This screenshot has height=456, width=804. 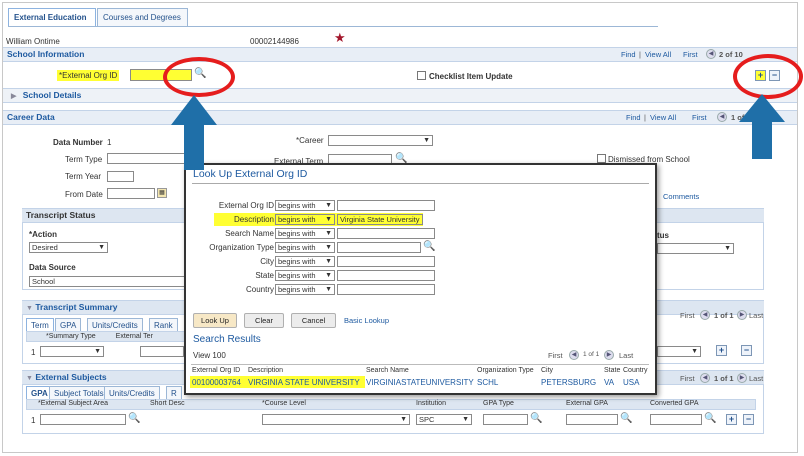 I want to click on person-name: William Ontime, so click(x=33, y=41).